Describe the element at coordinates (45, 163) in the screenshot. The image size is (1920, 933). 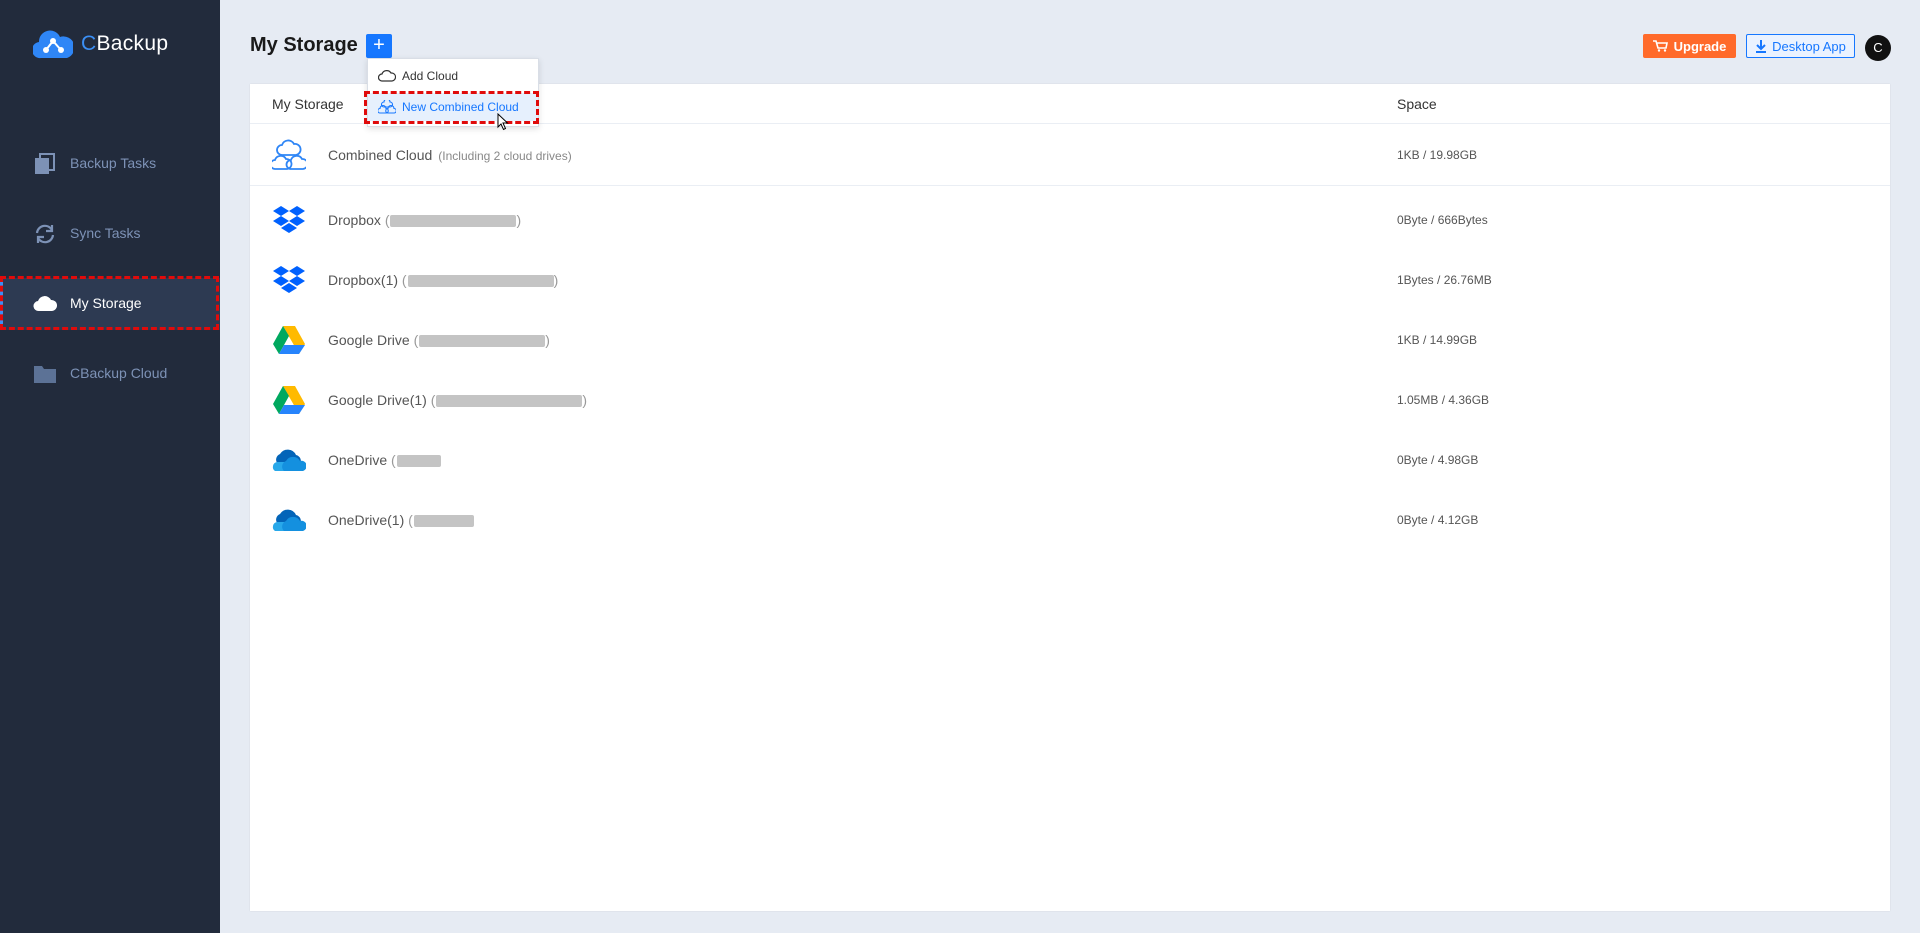
I see `backup-tasks-icon` at that location.